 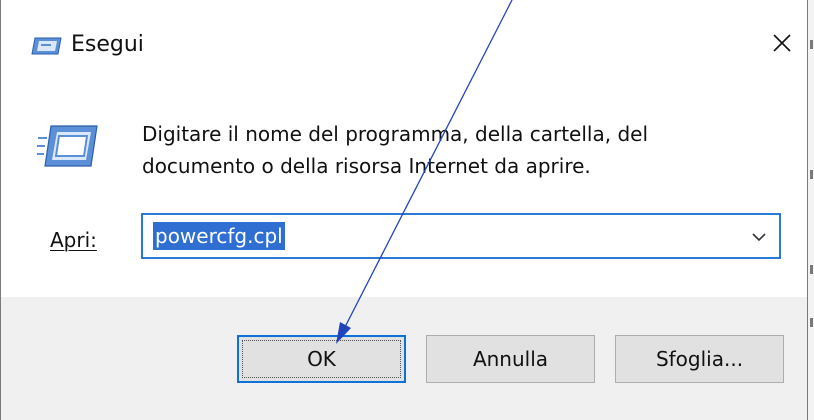 I want to click on background-window-strip, so click(x=811, y=210).